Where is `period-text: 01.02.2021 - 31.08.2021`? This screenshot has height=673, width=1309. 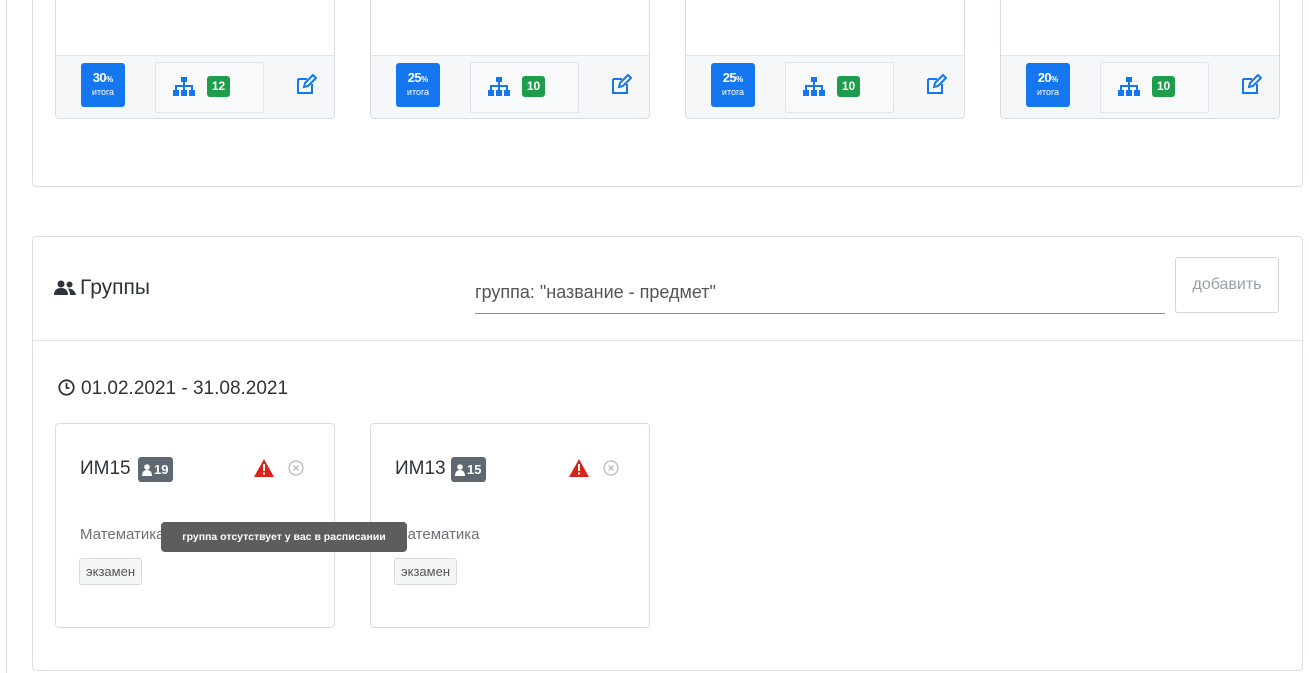 period-text: 01.02.2021 - 31.08.2021 is located at coordinates (185, 388).